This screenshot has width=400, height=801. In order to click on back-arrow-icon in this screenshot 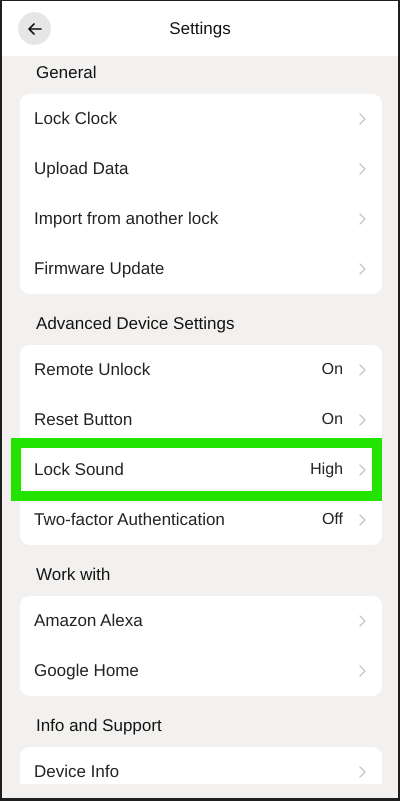, I will do `click(35, 28)`.